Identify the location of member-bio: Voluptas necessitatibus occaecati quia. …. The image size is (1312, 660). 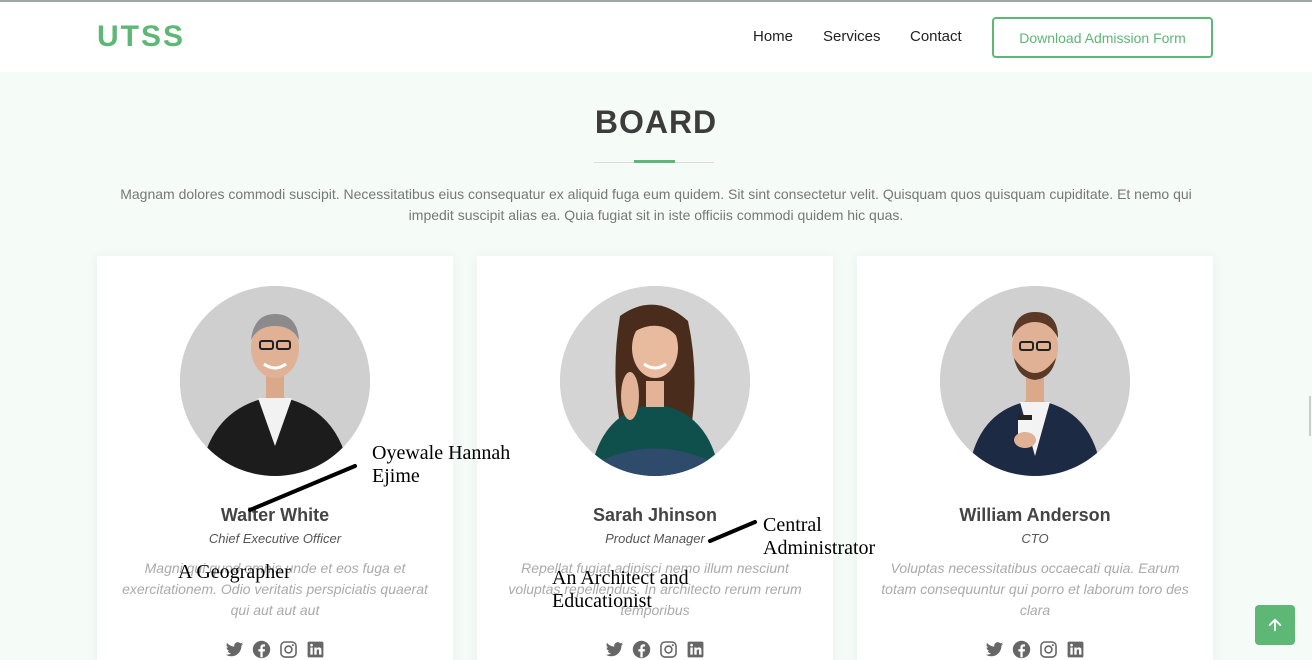
(1035, 589).